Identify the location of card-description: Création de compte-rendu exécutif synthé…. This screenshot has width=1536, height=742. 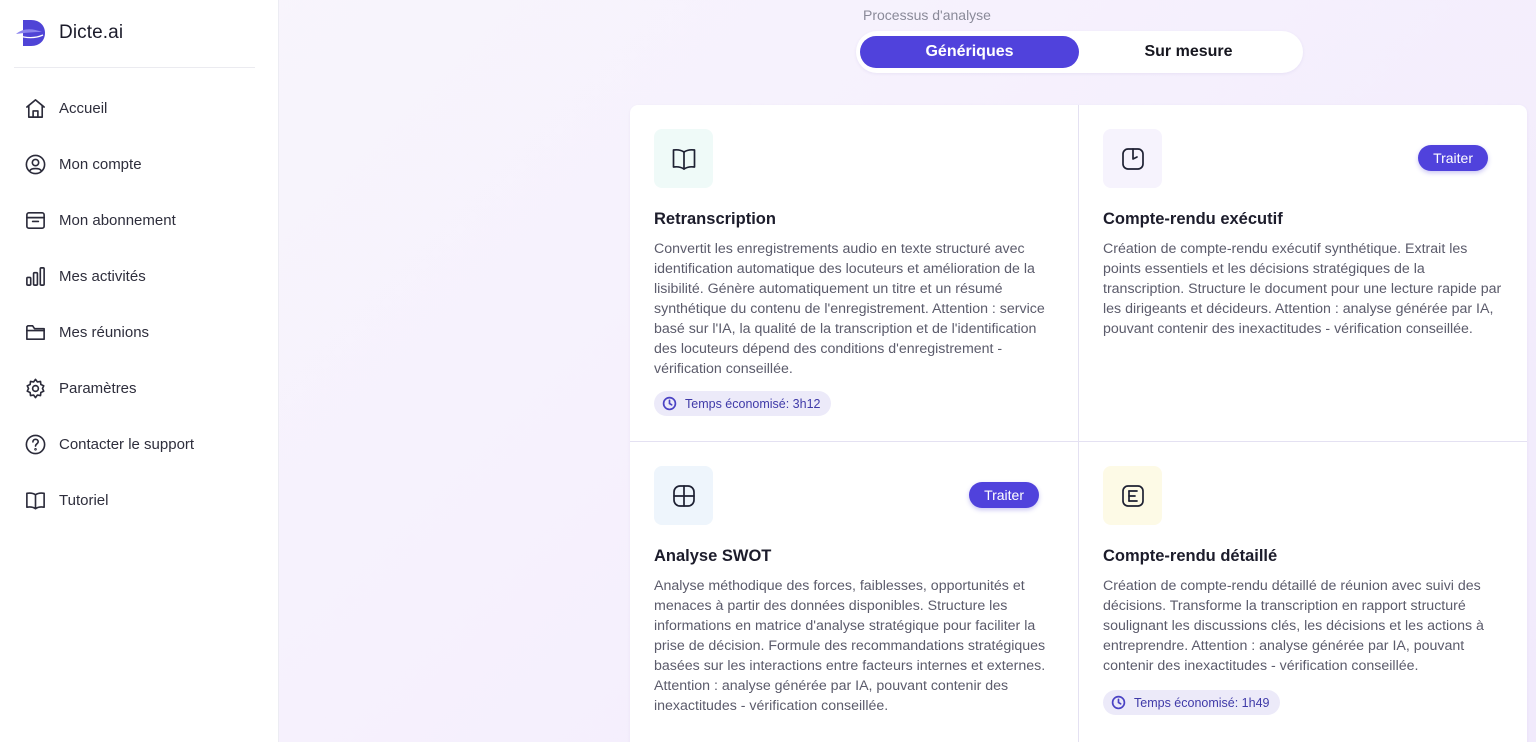
(1302, 289).